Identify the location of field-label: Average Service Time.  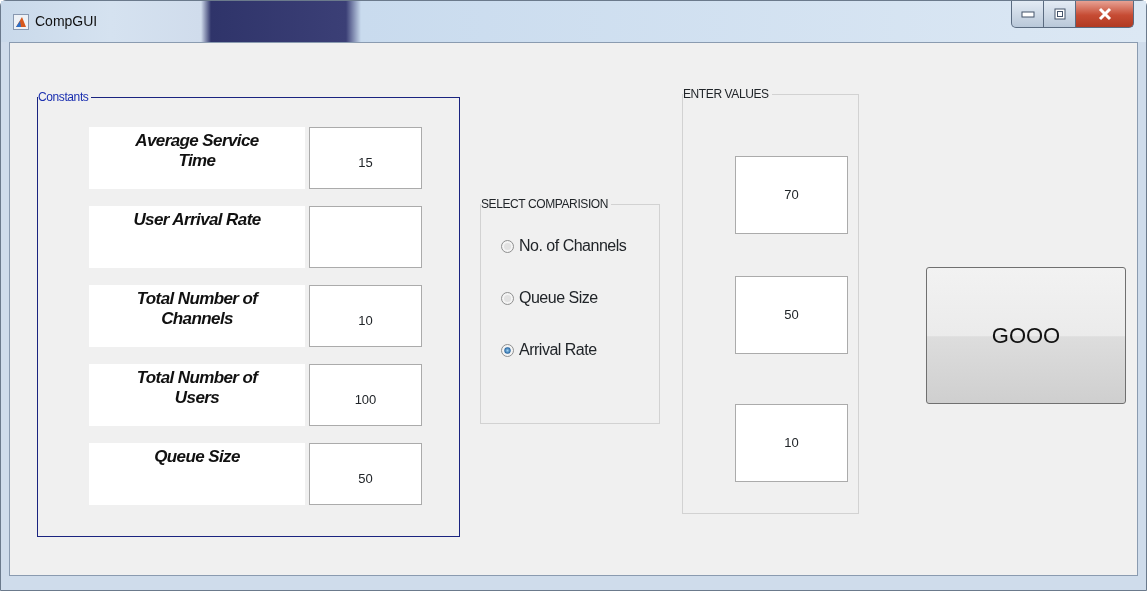
(197, 158).